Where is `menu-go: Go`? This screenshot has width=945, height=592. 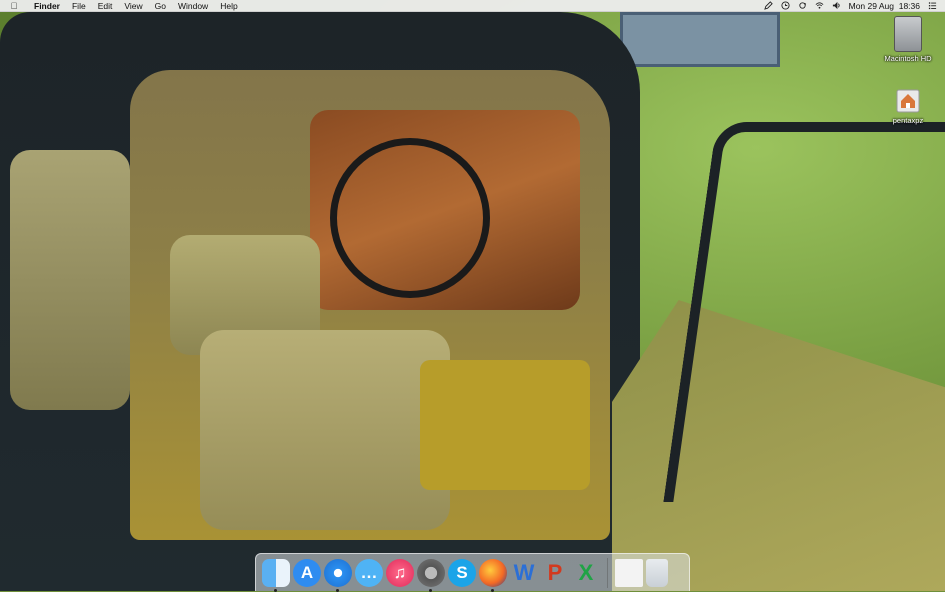
menu-go: Go is located at coordinates (160, 6).